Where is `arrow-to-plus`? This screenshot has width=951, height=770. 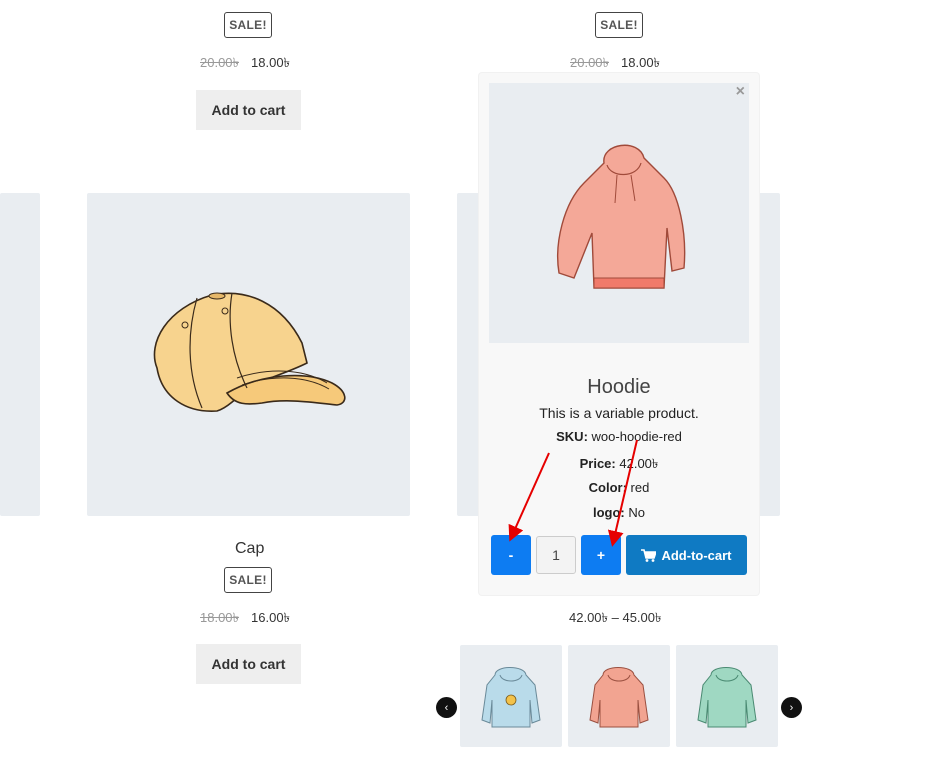 arrow-to-plus is located at coordinates (622, 493).